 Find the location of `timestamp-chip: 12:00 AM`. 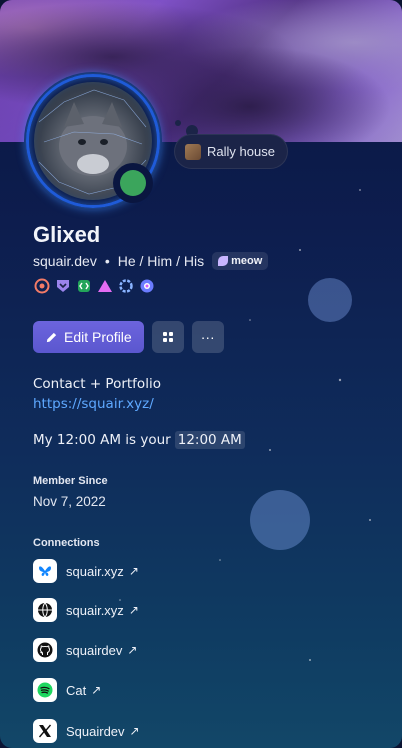

timestamp-chip: 12:00 AM is located at coordinates (209, 440).